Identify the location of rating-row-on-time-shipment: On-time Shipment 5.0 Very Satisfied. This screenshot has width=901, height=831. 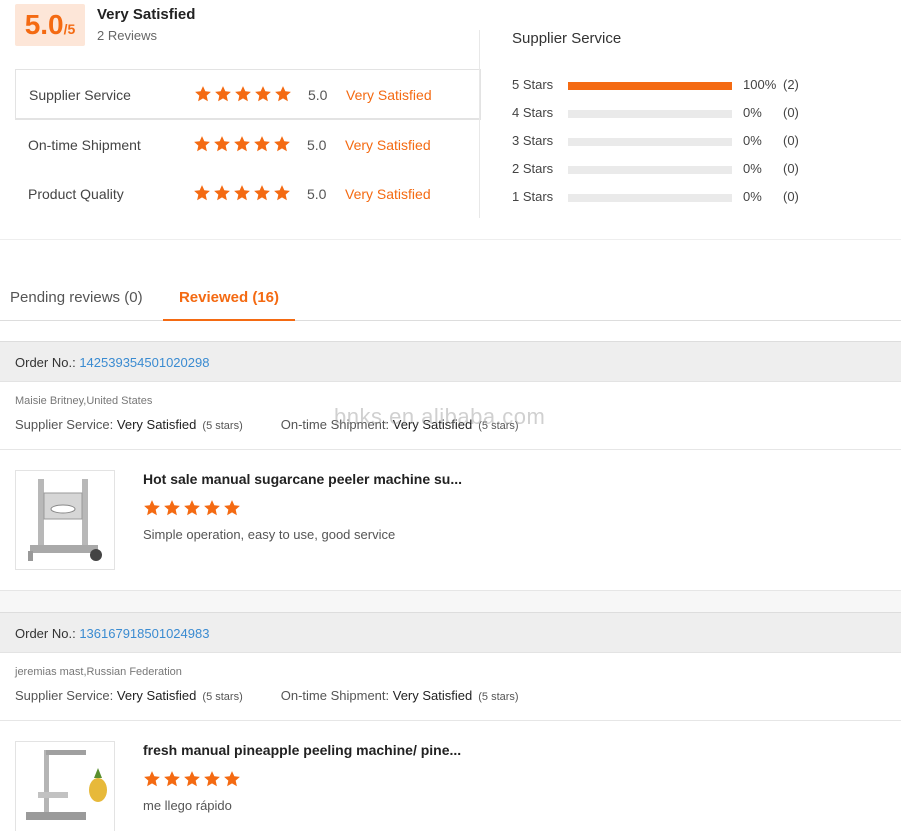
(248, 144).